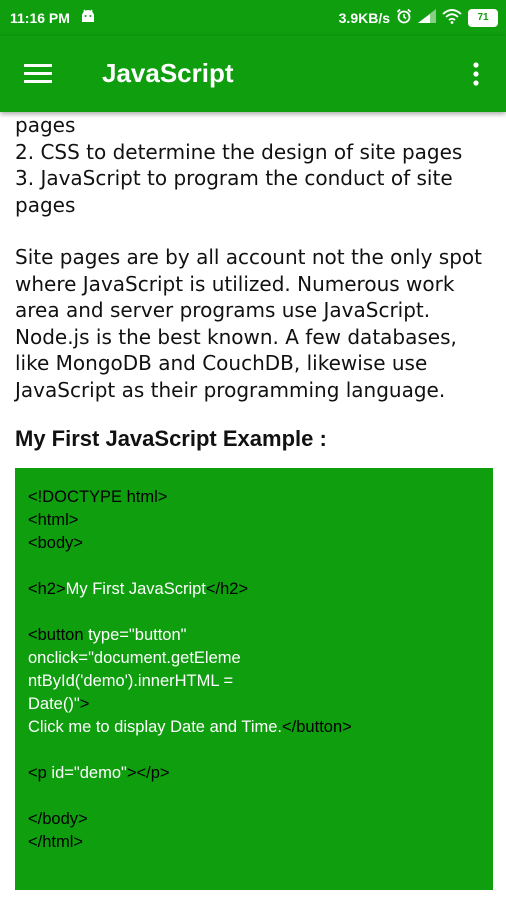 The height and width of the screenshot is (900, 506). What do you see at coordinates (56, 543) in the screenshot?
I see `code-line: <body>` at bounding box center [56, 543].